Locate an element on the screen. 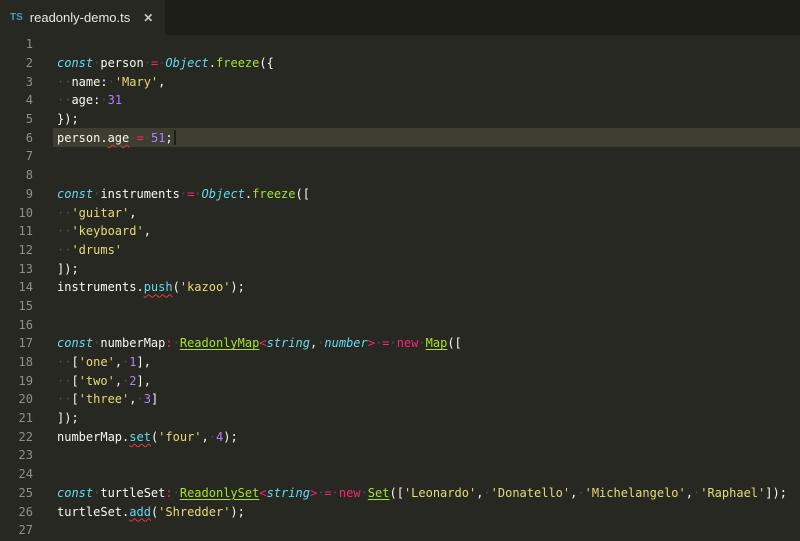 Image resolution: width=800 pixels, height=541 pixels. line-number: 22 is located at coordinates (25, 436).